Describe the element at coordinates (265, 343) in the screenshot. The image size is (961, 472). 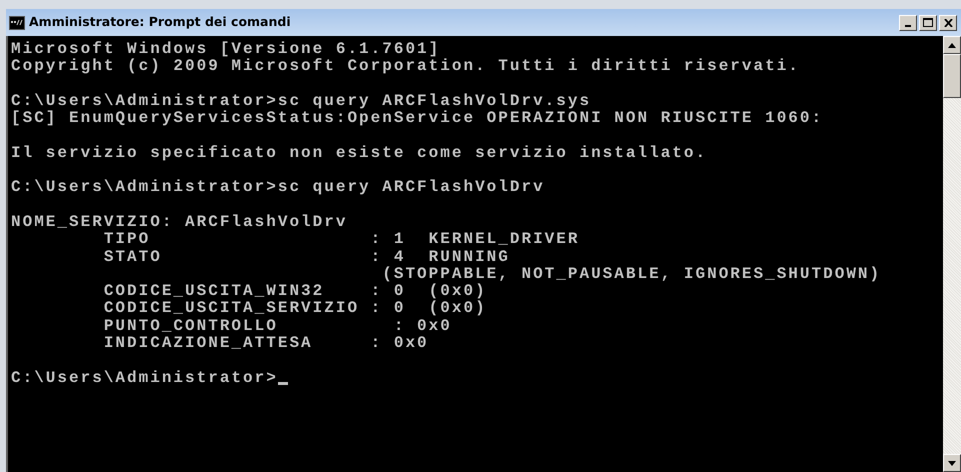
I see `console-line: INDICAZIONE_ATTESA : 0x0` at that location.